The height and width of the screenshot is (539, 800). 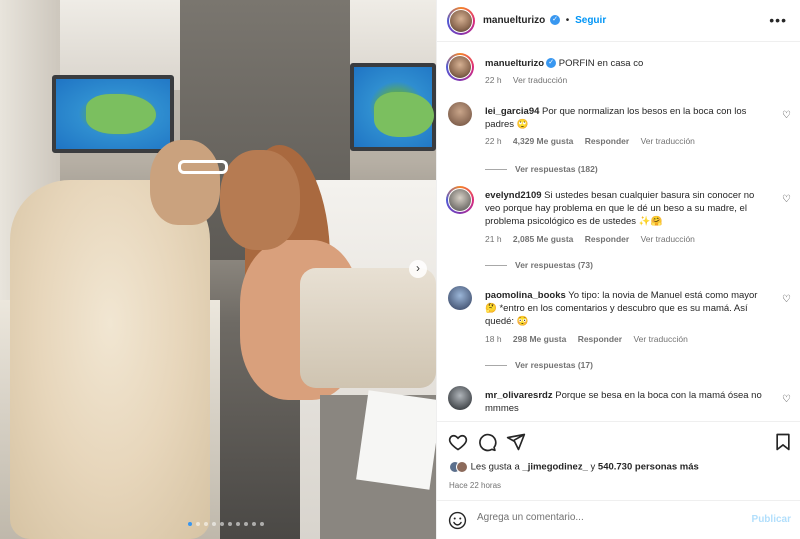 What do you see at coordinates (457, 520) in the screenshot?
I see `emoji-icon` at bounding box center [457, 520].